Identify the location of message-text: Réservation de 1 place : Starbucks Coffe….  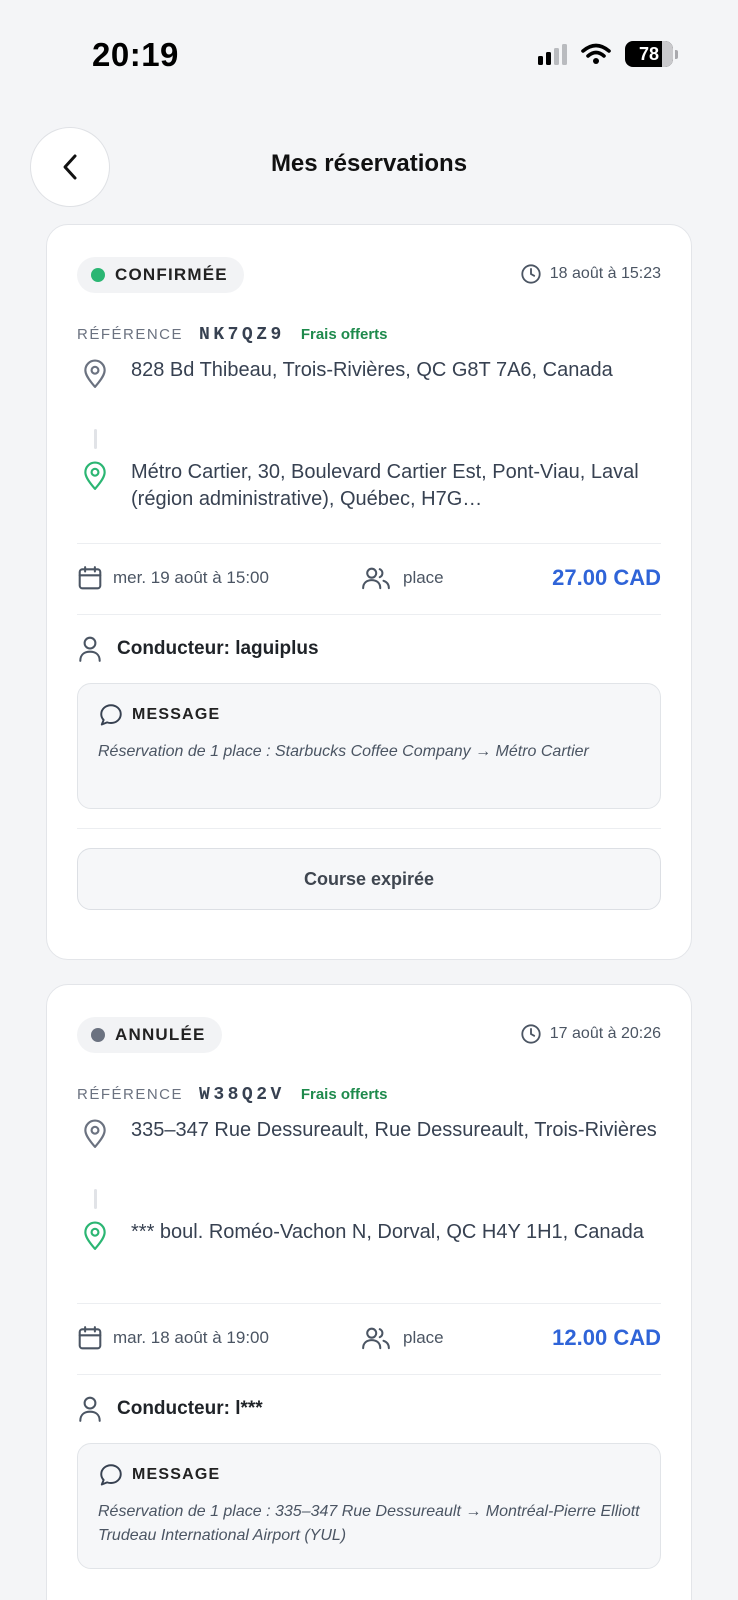
(343, 751).